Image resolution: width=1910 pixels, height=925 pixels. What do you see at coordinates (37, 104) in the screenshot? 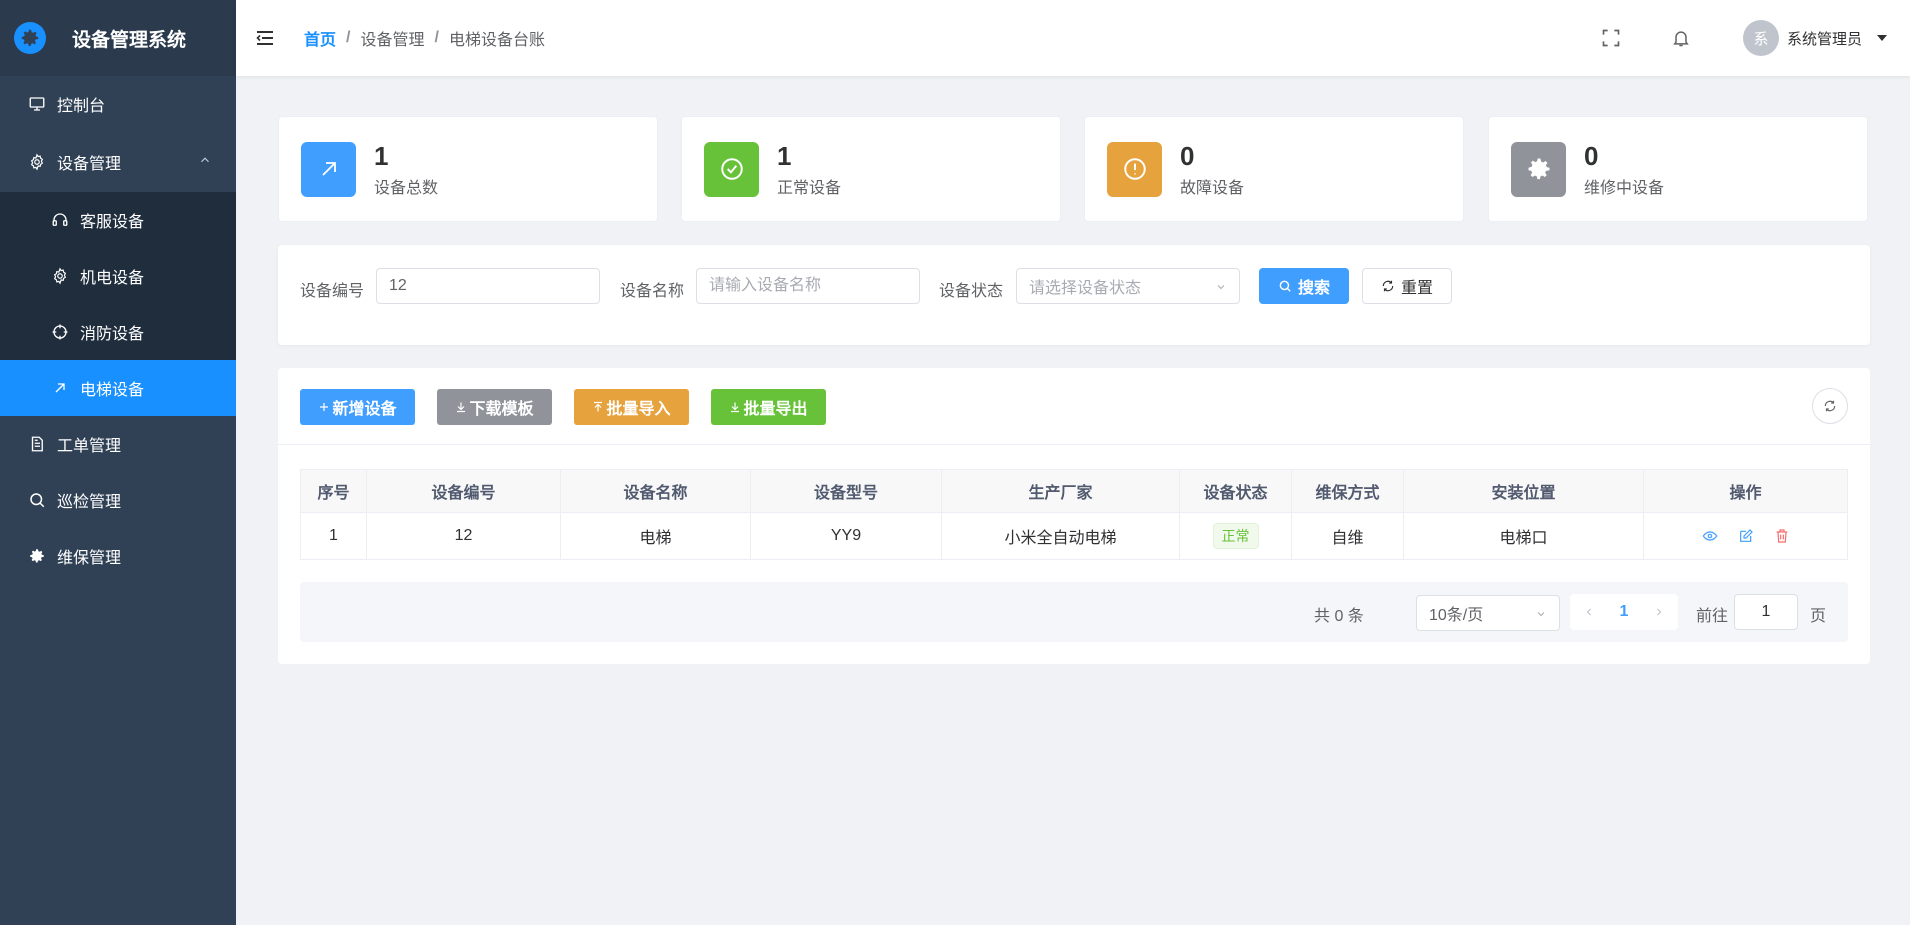
I see `monitor-icon` at bounding box center [37, 104].